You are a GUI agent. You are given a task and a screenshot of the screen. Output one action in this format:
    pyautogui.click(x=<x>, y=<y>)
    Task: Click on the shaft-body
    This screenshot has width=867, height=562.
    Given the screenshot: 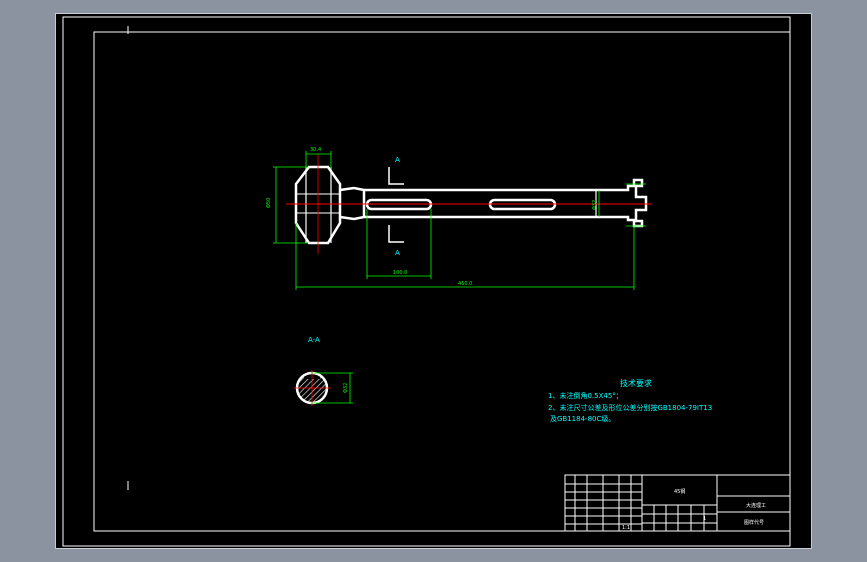 What is the action you would take?
    pyautogui.click(x=506, y=203)
    